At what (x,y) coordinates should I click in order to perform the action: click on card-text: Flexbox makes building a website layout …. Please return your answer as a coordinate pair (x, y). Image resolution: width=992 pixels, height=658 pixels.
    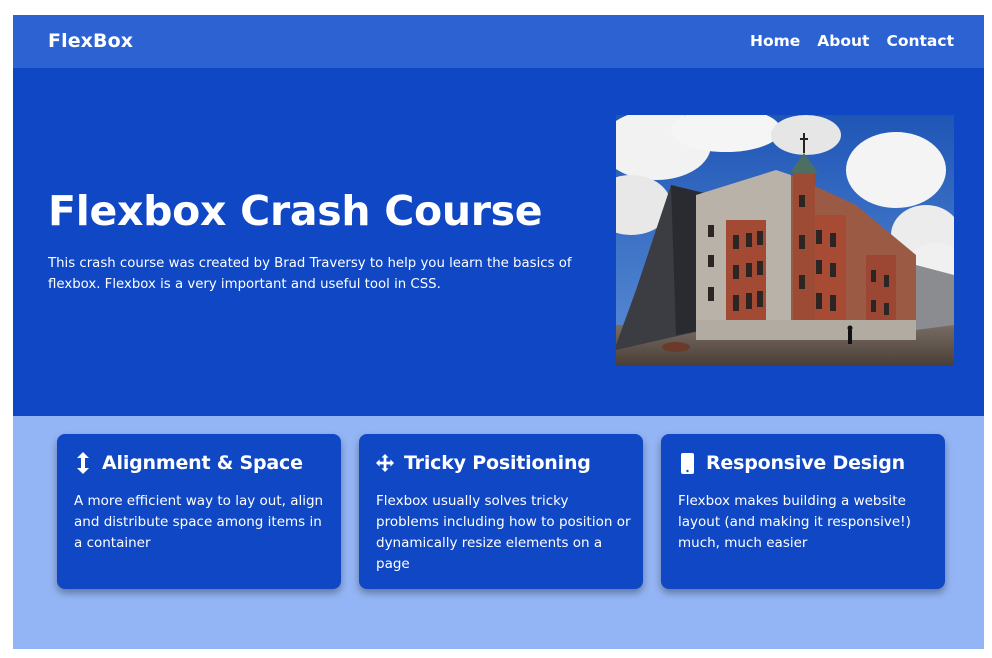
    Looking at the image, I should click on (794, 522).